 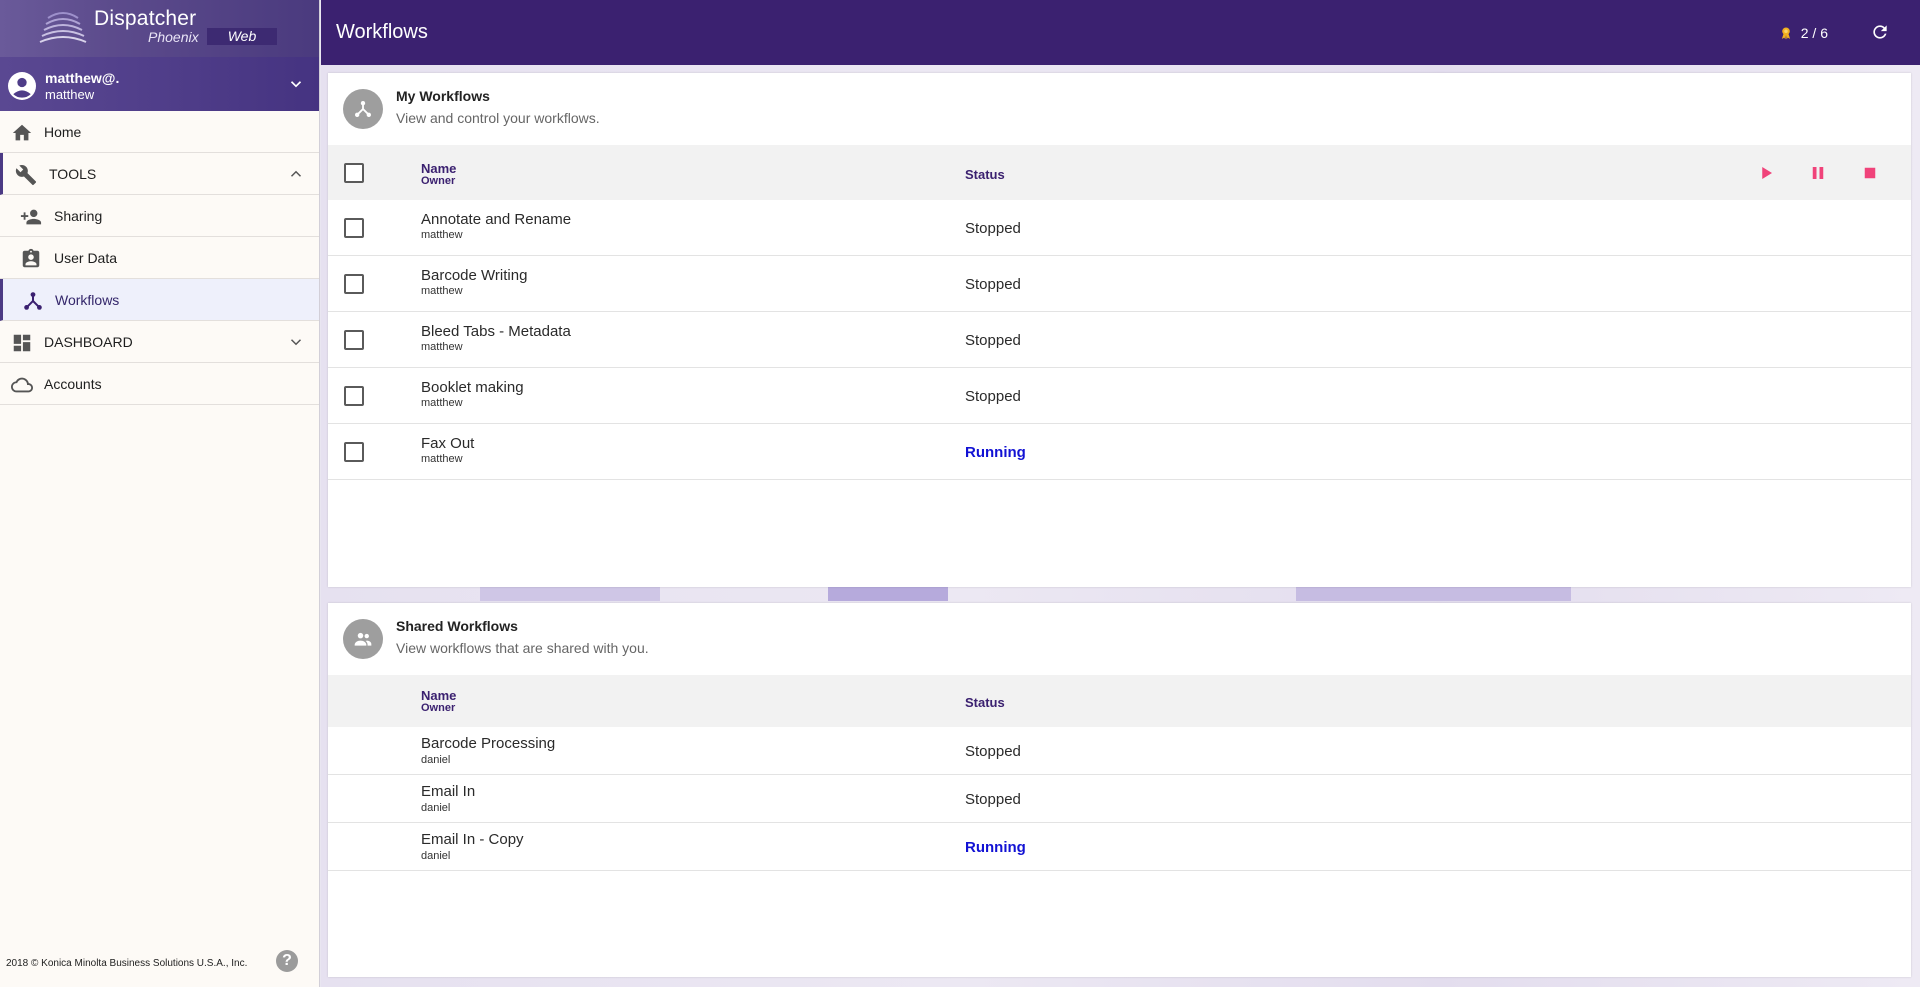 What do you see at coordinates (472, 387) in the screenshot?
I see `workflow-name: Booklet making` at bounding box center [472, 387].